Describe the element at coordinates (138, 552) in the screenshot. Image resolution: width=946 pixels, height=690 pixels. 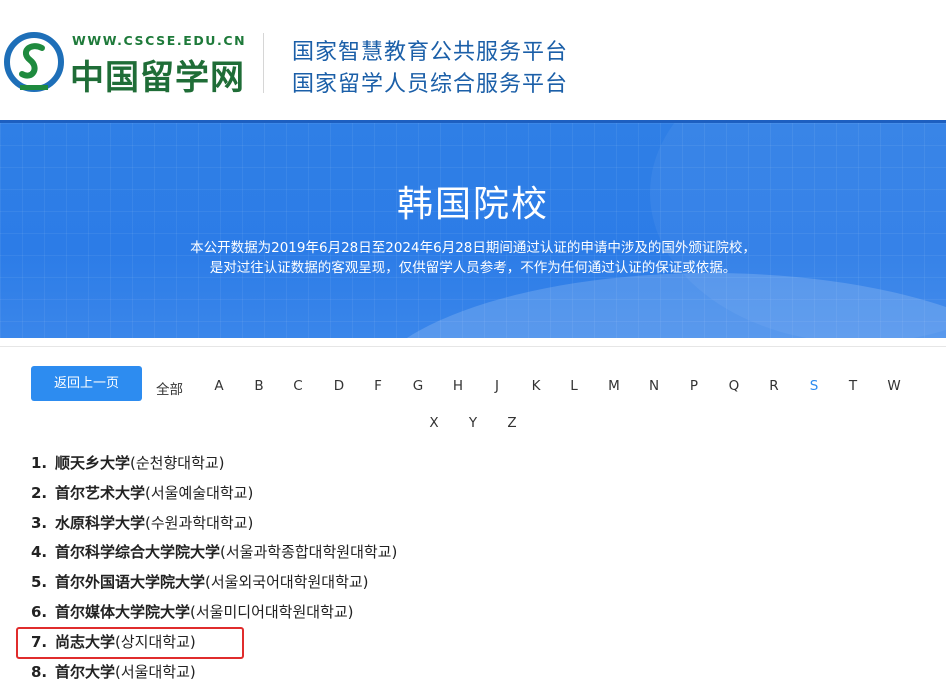
I see `school-name-cn: 首尔科学综合大学院大学` at that location.